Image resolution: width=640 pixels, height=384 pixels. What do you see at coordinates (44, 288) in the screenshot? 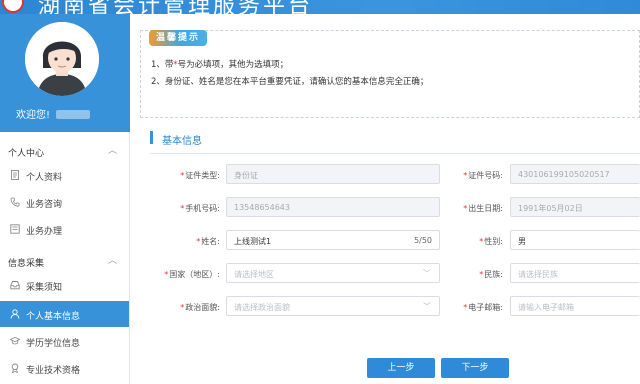
I see `sidebar-item-label: 采集须知` at bounding box center [44, 288].